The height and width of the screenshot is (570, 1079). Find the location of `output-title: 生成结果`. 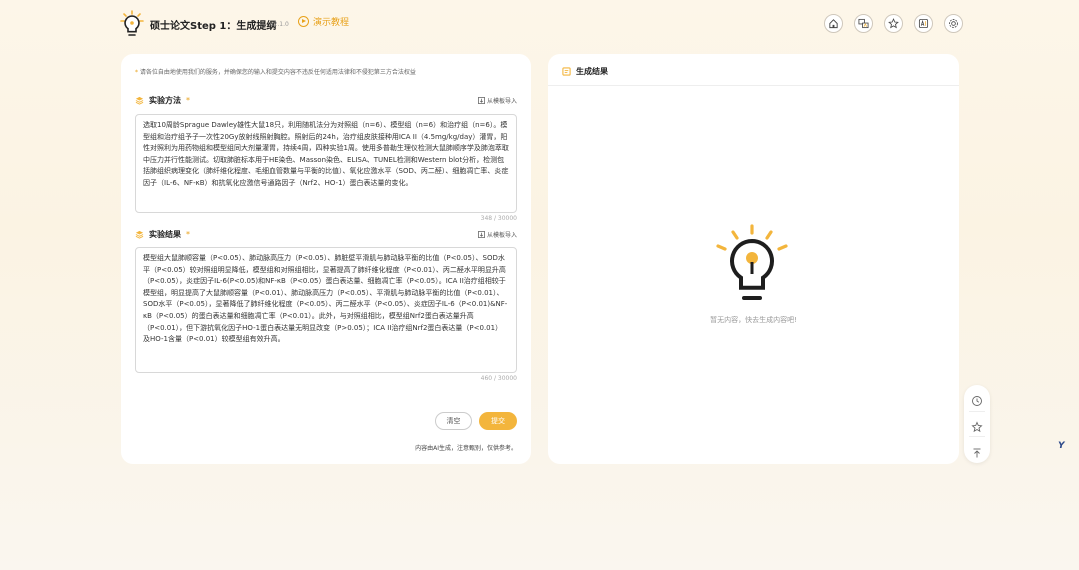

output-title: 生成结果 is located at coordinates (592, 71).